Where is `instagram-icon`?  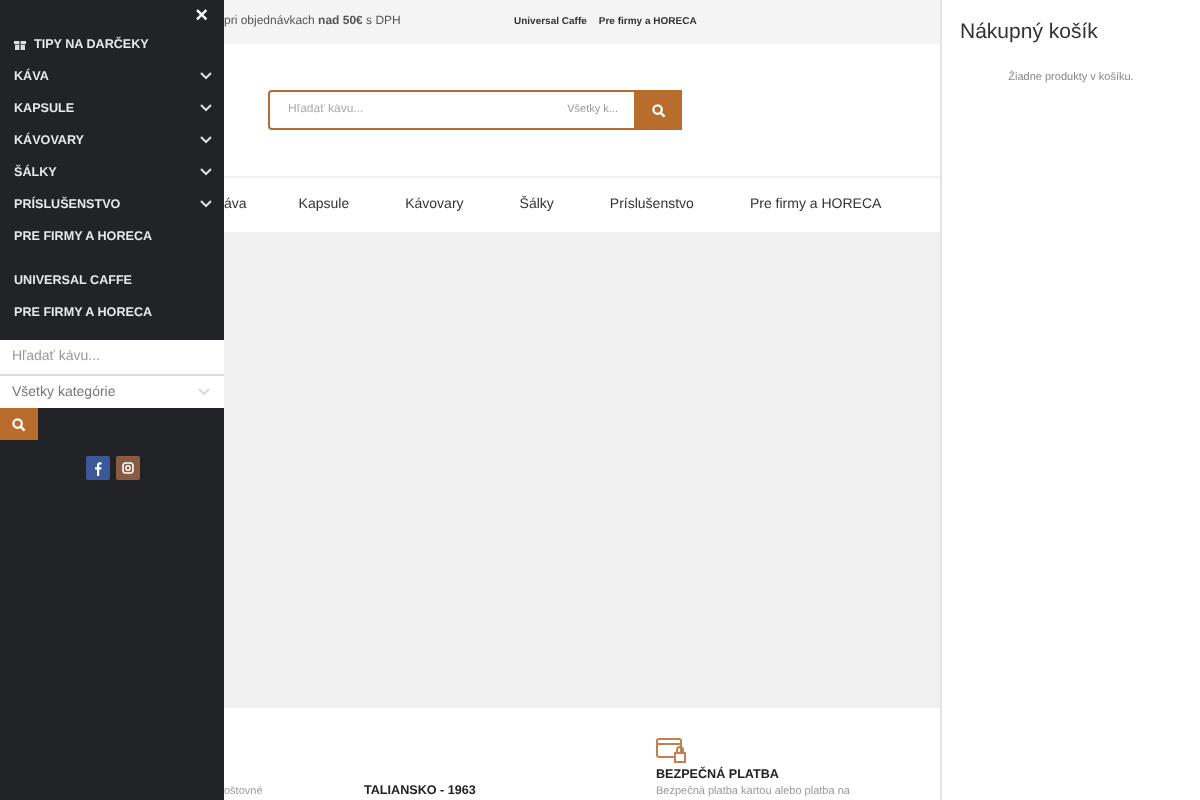
instagram-icon is located at coordinates (127, 468).